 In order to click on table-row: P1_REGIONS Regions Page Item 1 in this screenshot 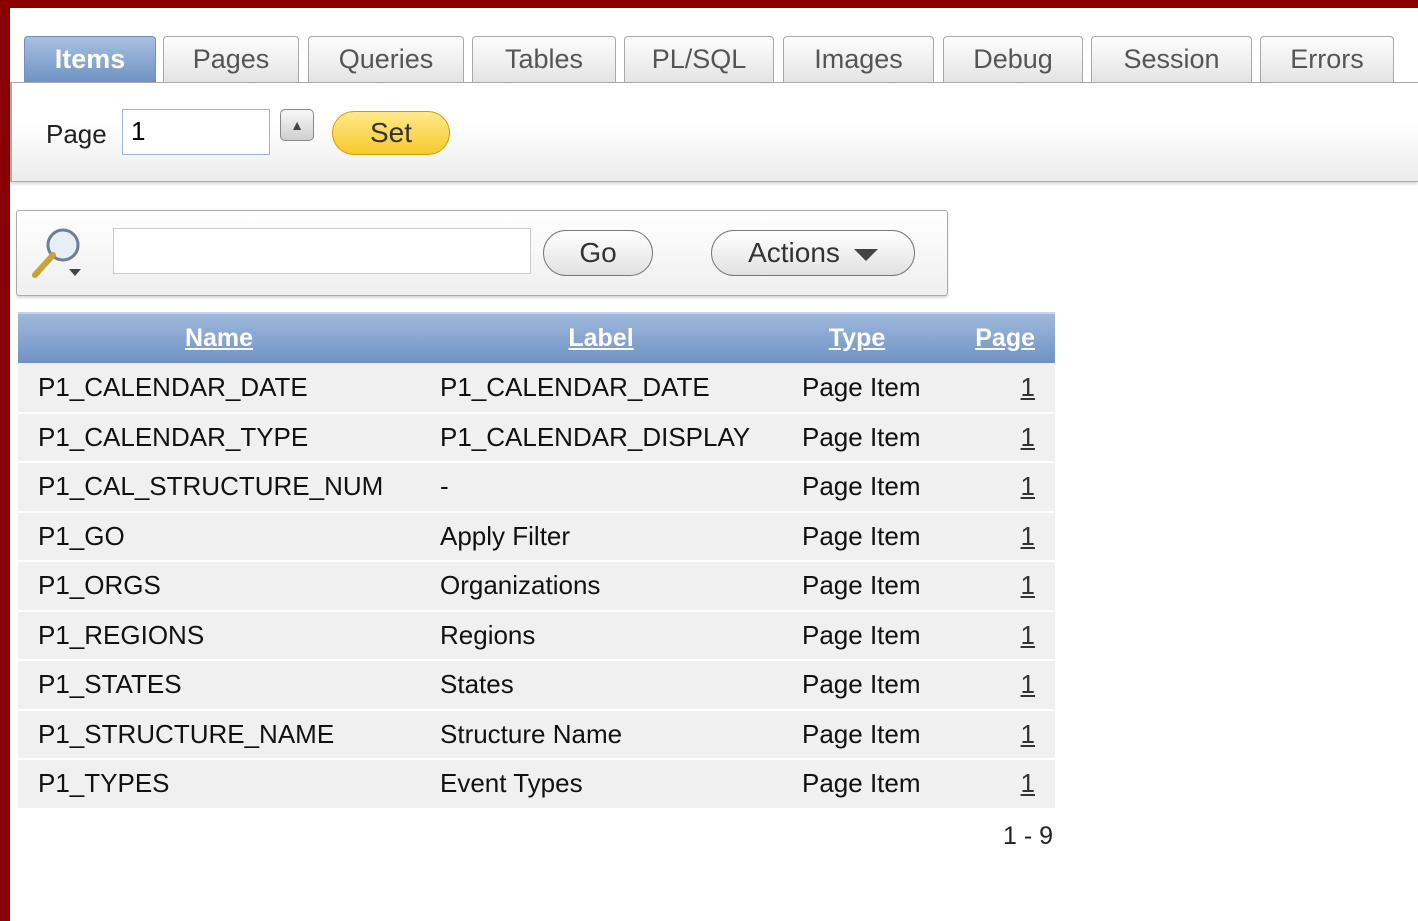, I will do `click(536, 635)`.